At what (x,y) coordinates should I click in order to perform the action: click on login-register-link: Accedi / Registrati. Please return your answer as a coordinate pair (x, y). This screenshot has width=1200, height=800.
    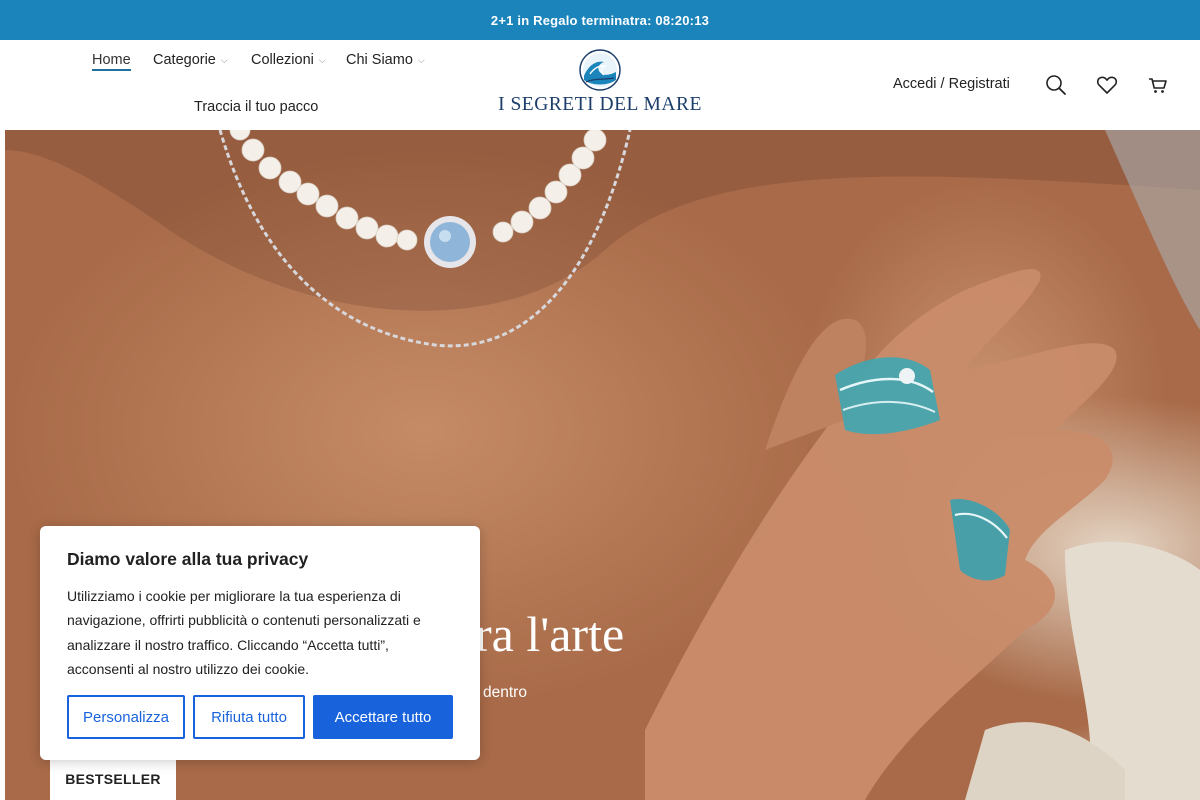
    Looking at the image, I should click on (951, 84).